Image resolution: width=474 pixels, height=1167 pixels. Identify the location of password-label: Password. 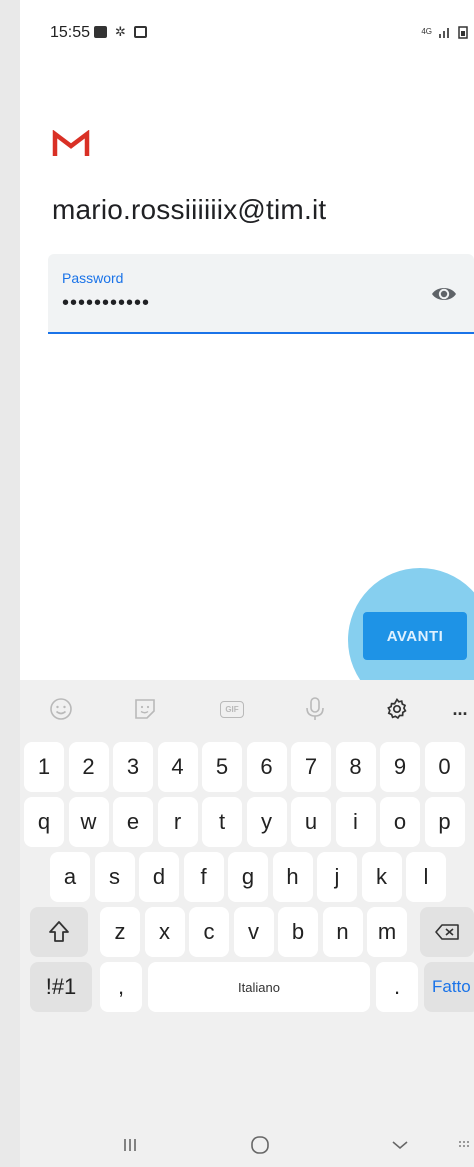
(93, 278).